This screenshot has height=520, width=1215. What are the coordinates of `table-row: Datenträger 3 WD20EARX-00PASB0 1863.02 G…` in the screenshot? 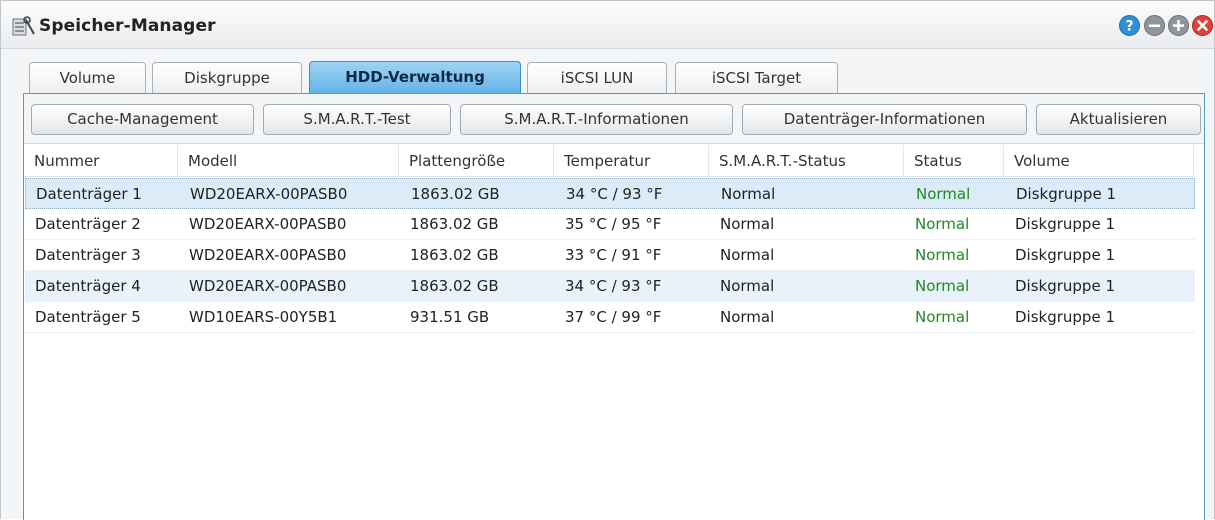 It's located at (610, 255).